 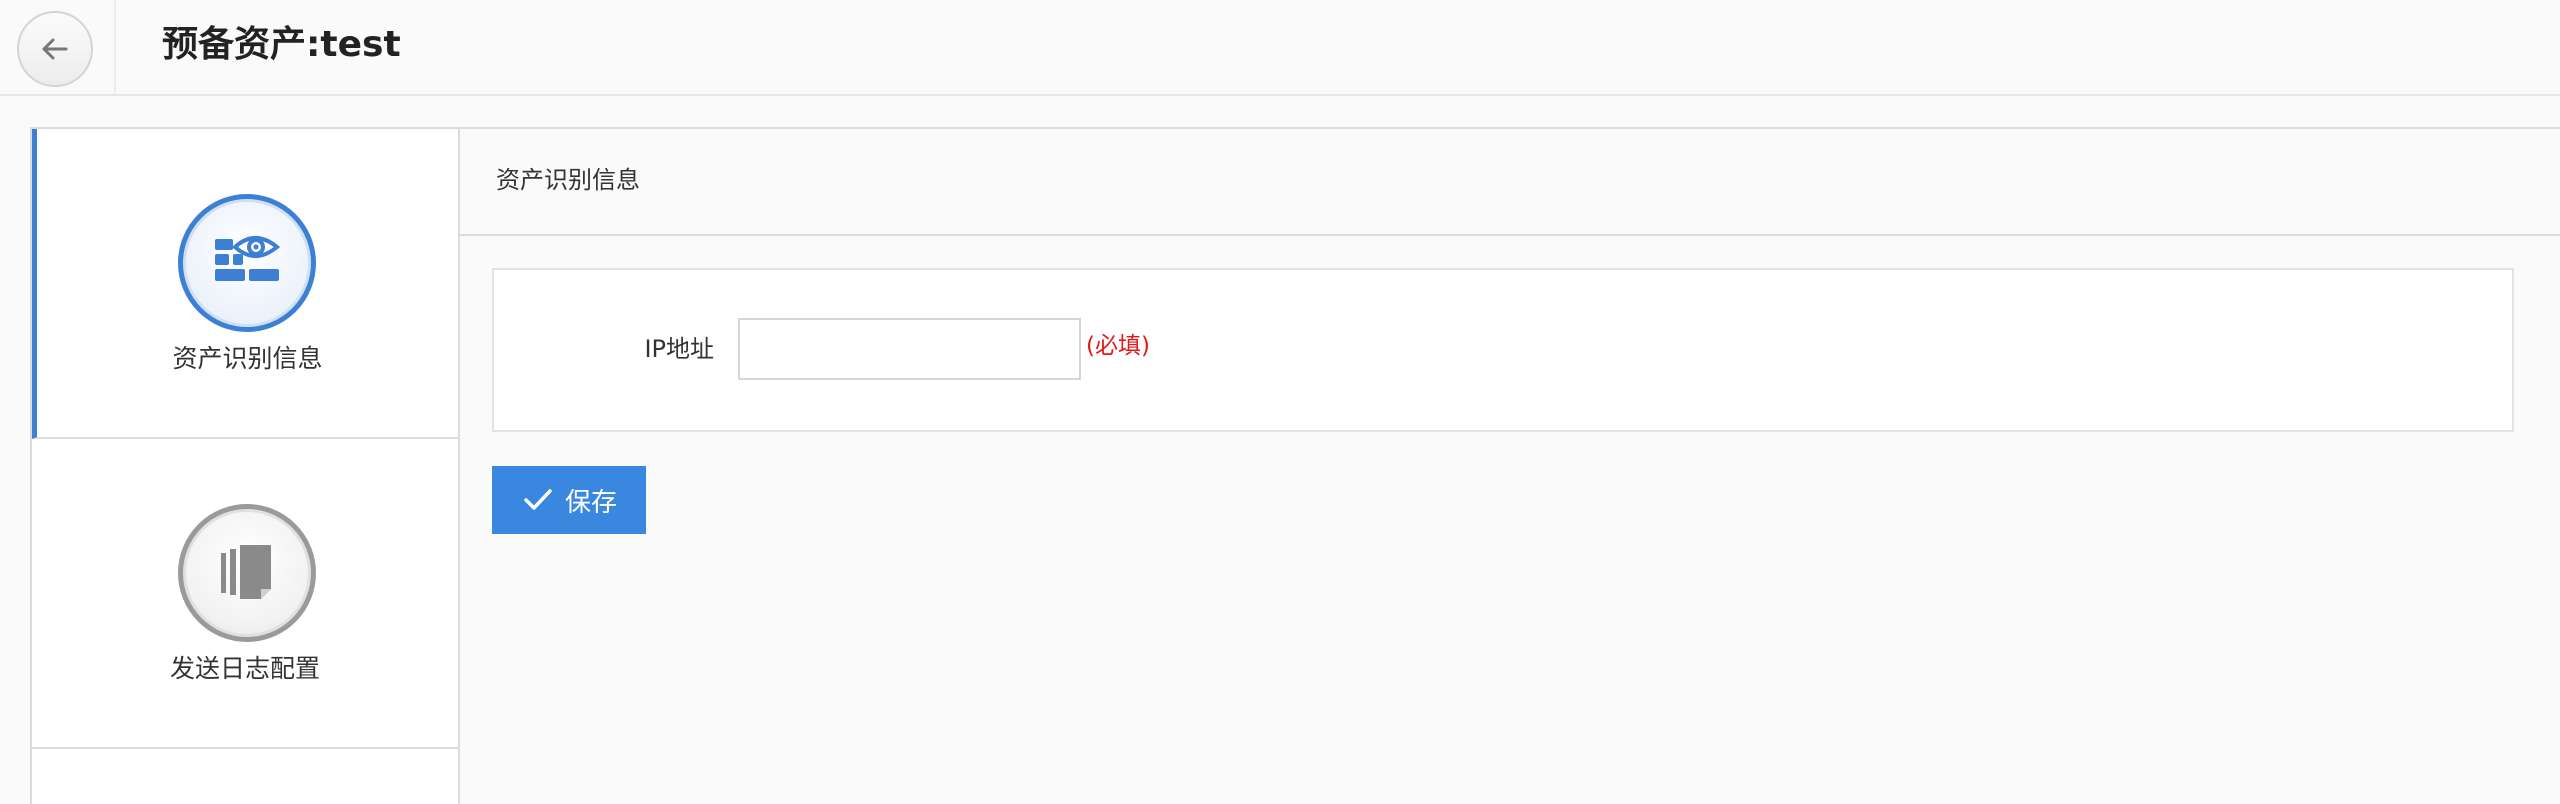 What do you see at coordinates (244, 668) in the screenshot?
I see `sidebar-item-label: 发送日志配置` at bounding box center [244, 668].